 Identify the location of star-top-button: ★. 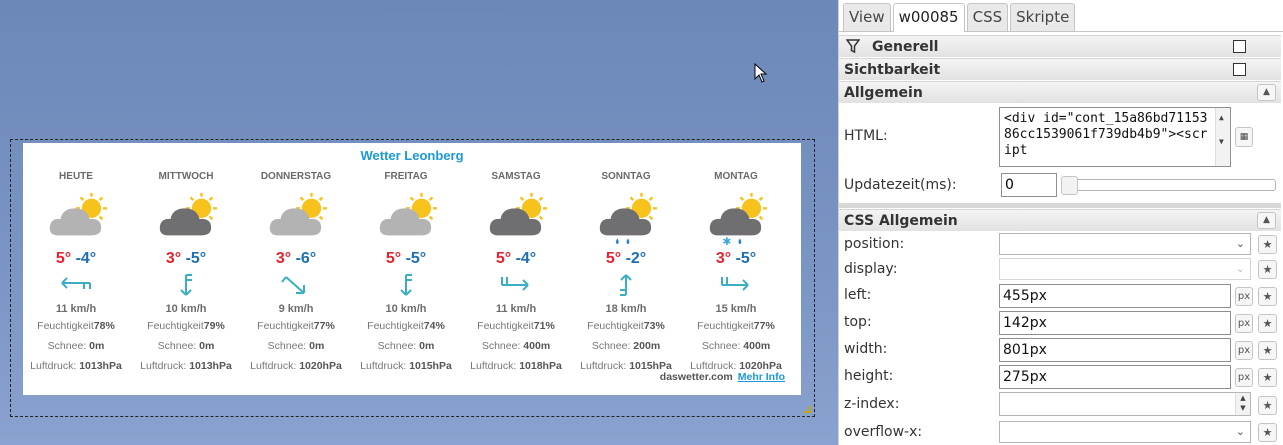
(1267, 323).